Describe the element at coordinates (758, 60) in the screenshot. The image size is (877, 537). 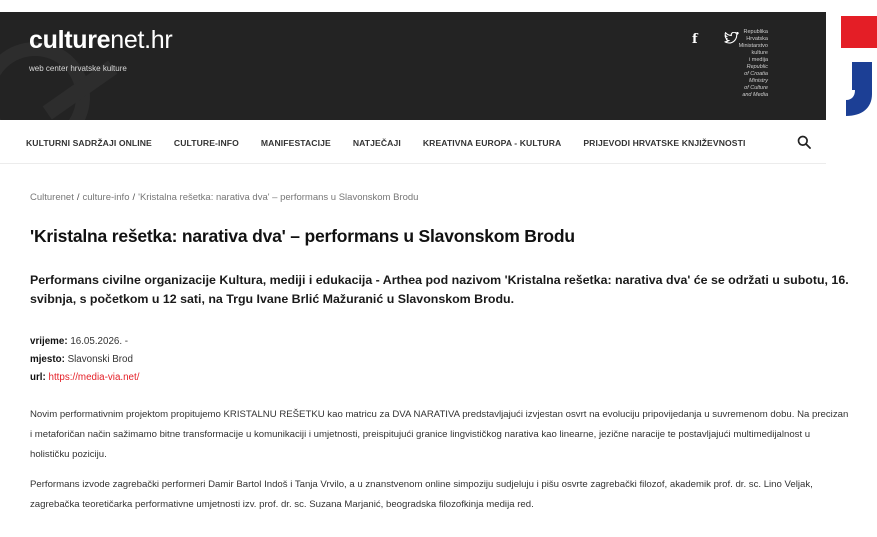
I see `ministry-line: i medija` at that location.